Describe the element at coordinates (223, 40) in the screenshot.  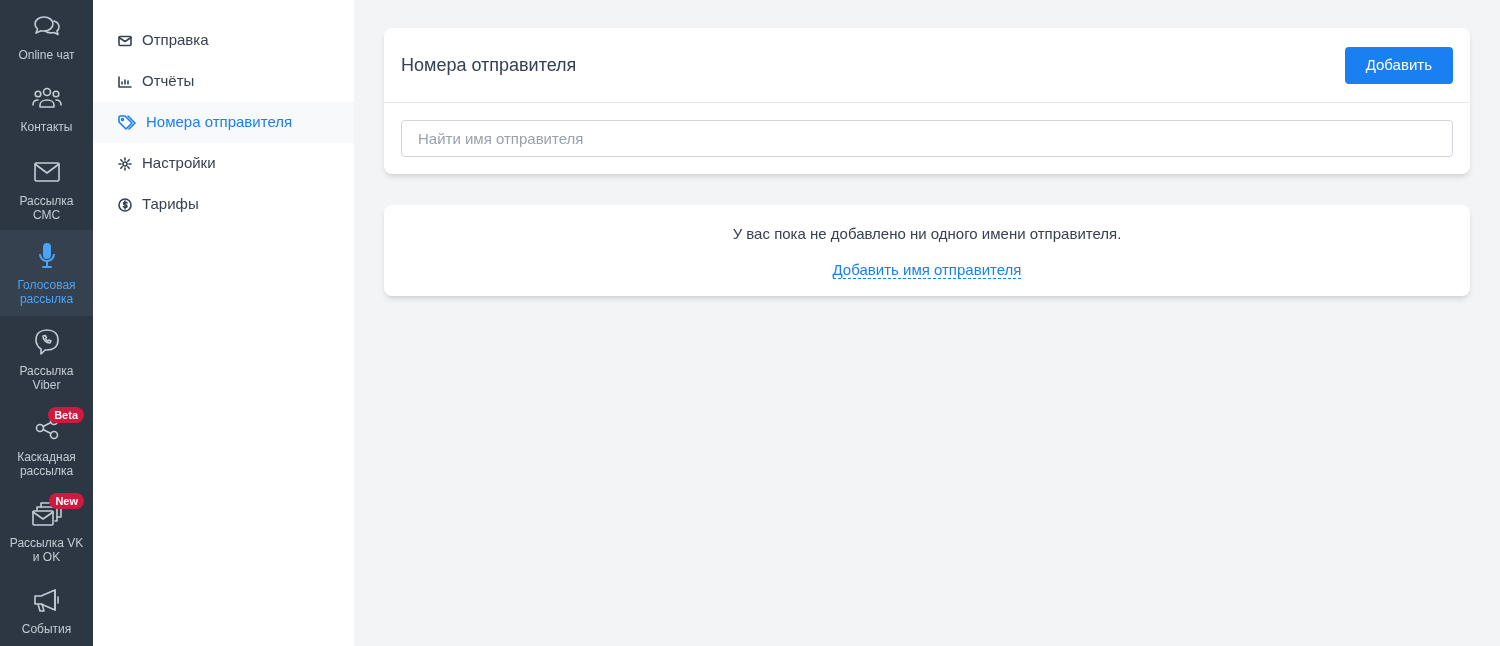
I see `menu-item: Отправка` at that location.